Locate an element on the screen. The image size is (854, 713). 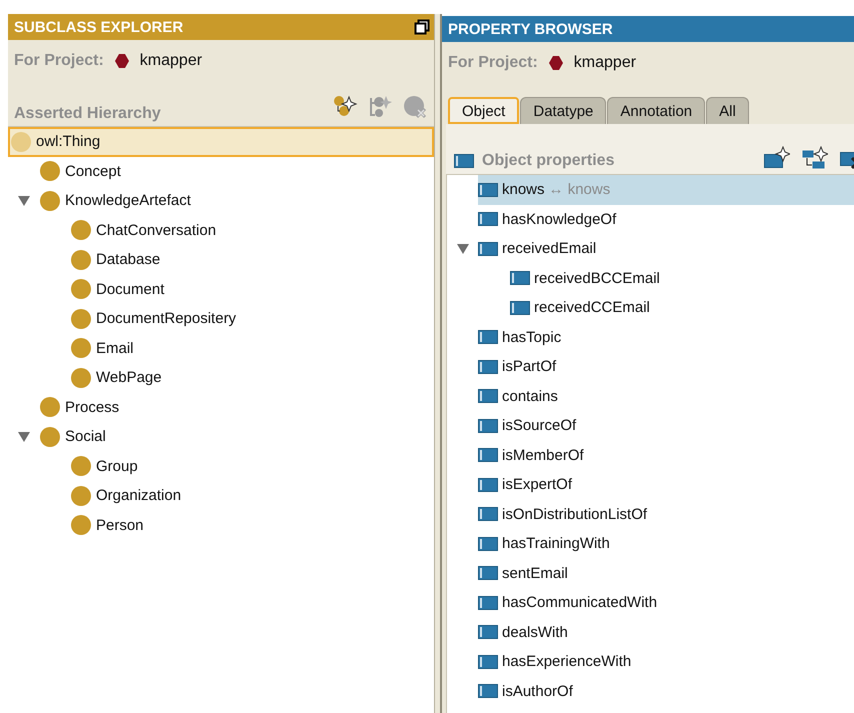
property-tree-item: receivedEmail is located at coordinates (666, 249).